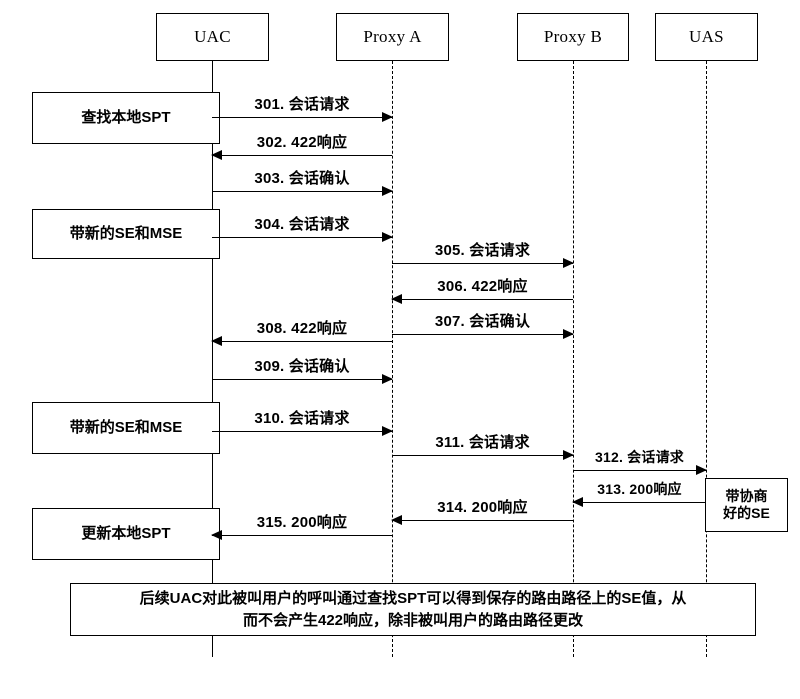 The width and height of the screenshot is (800, 699). I want to click on message-label: 306. 422响应, so click(482, 286).